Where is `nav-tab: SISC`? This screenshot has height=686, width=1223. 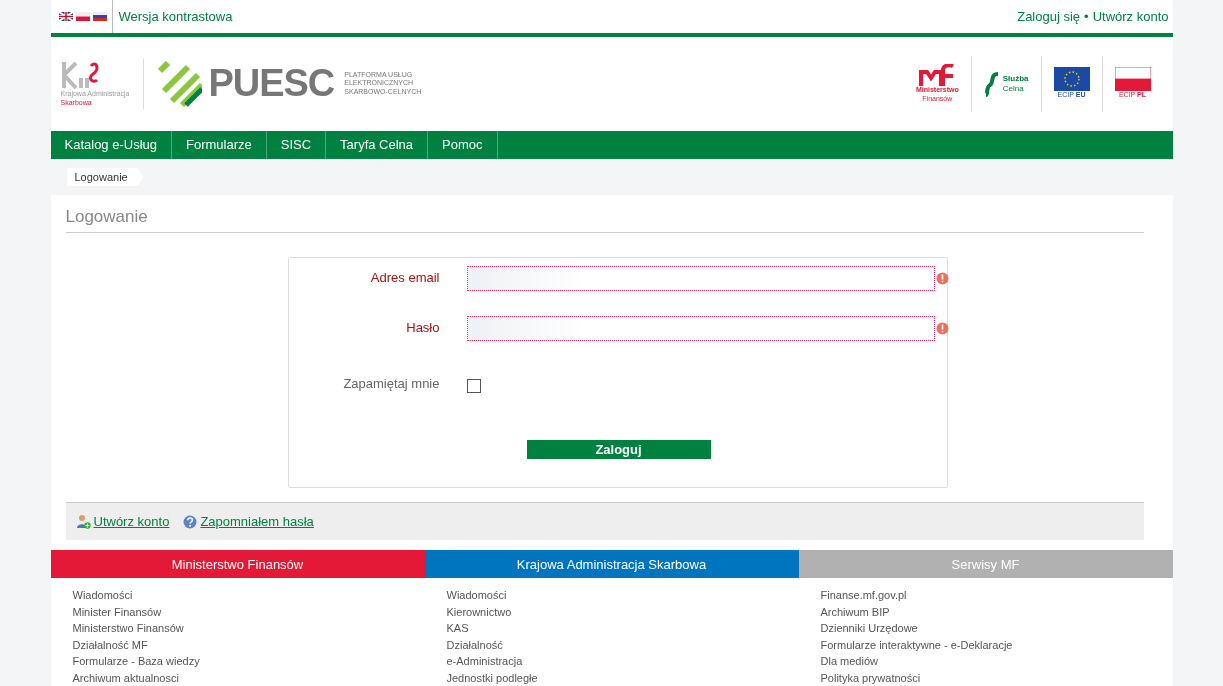
nav-tab: SISC is located at coordinates (296, 144).